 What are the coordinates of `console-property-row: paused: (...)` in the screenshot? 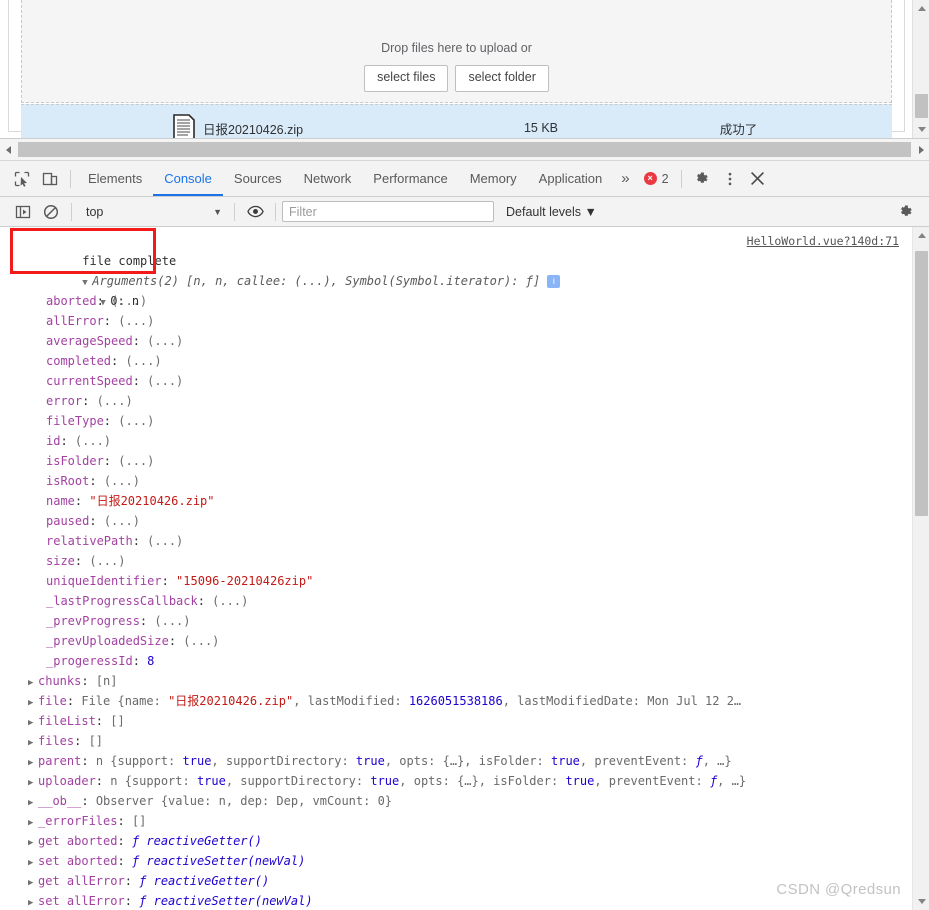 It's located at (464, 521).